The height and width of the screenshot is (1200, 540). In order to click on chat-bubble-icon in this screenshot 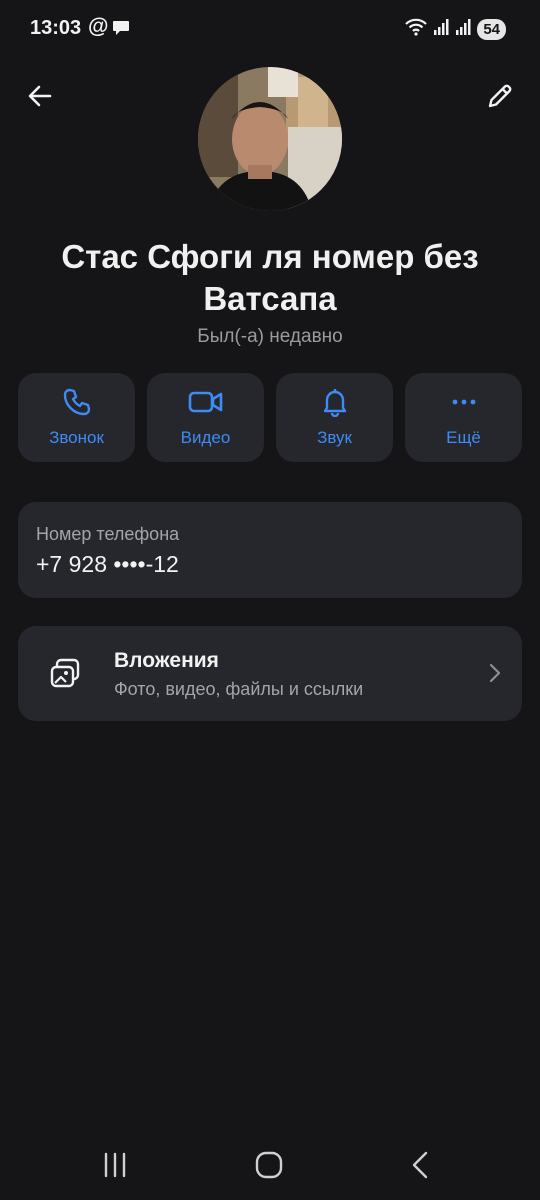, I will do `click(121, 30)`.